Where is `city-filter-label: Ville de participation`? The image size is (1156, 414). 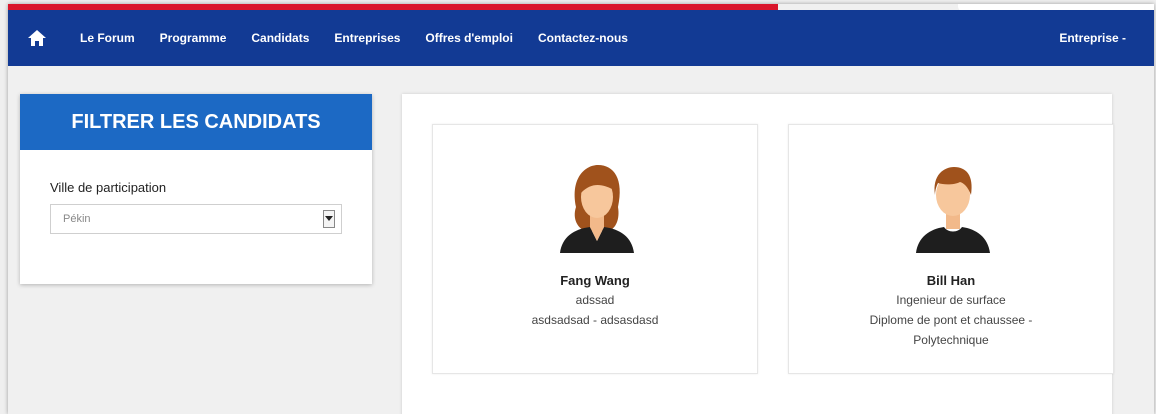
city-filter-label: Ville de participation is located at coordinates (108, 187).